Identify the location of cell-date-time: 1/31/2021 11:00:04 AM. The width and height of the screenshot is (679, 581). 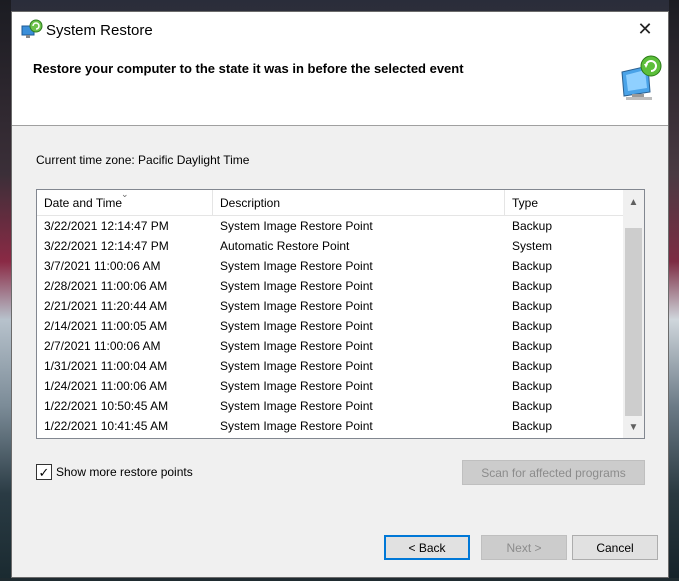
(106, 366).